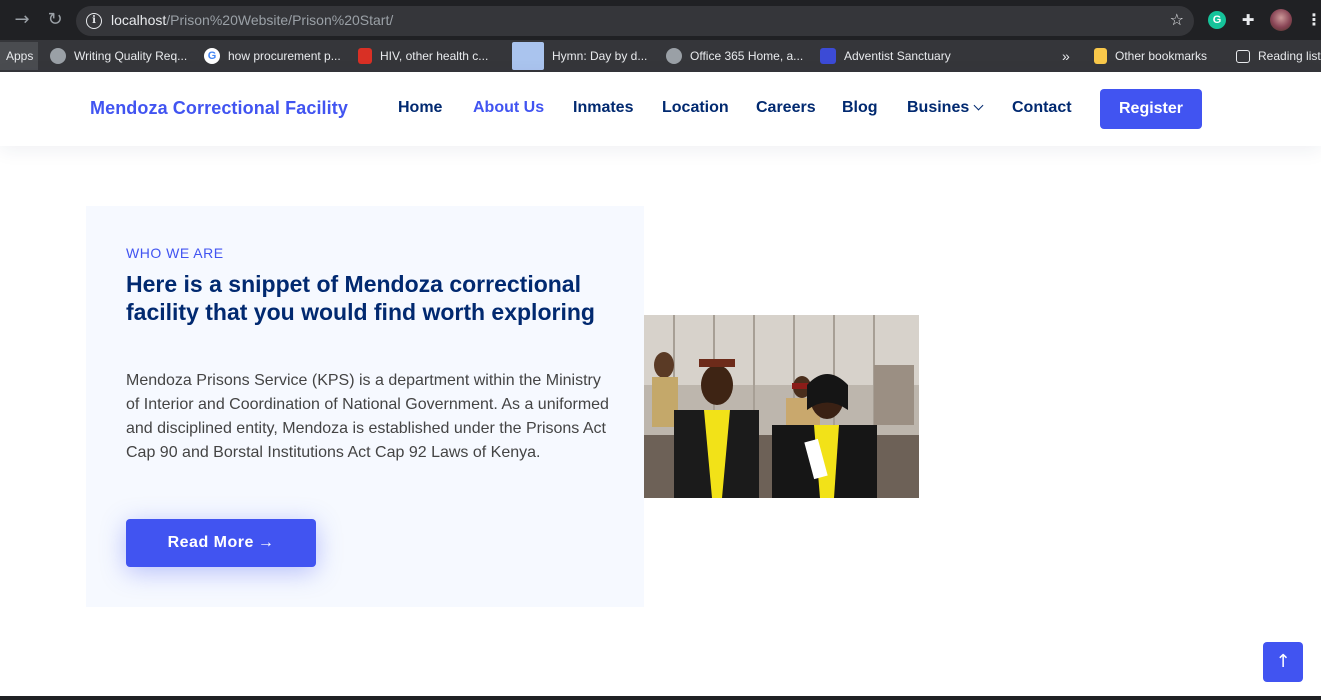 This screenshot has height=700, width=1321. What do you see at coordinates (1042, 108) in the screenshot?
I see `nav-contact: Contact` at bounding box center [1042, 108].